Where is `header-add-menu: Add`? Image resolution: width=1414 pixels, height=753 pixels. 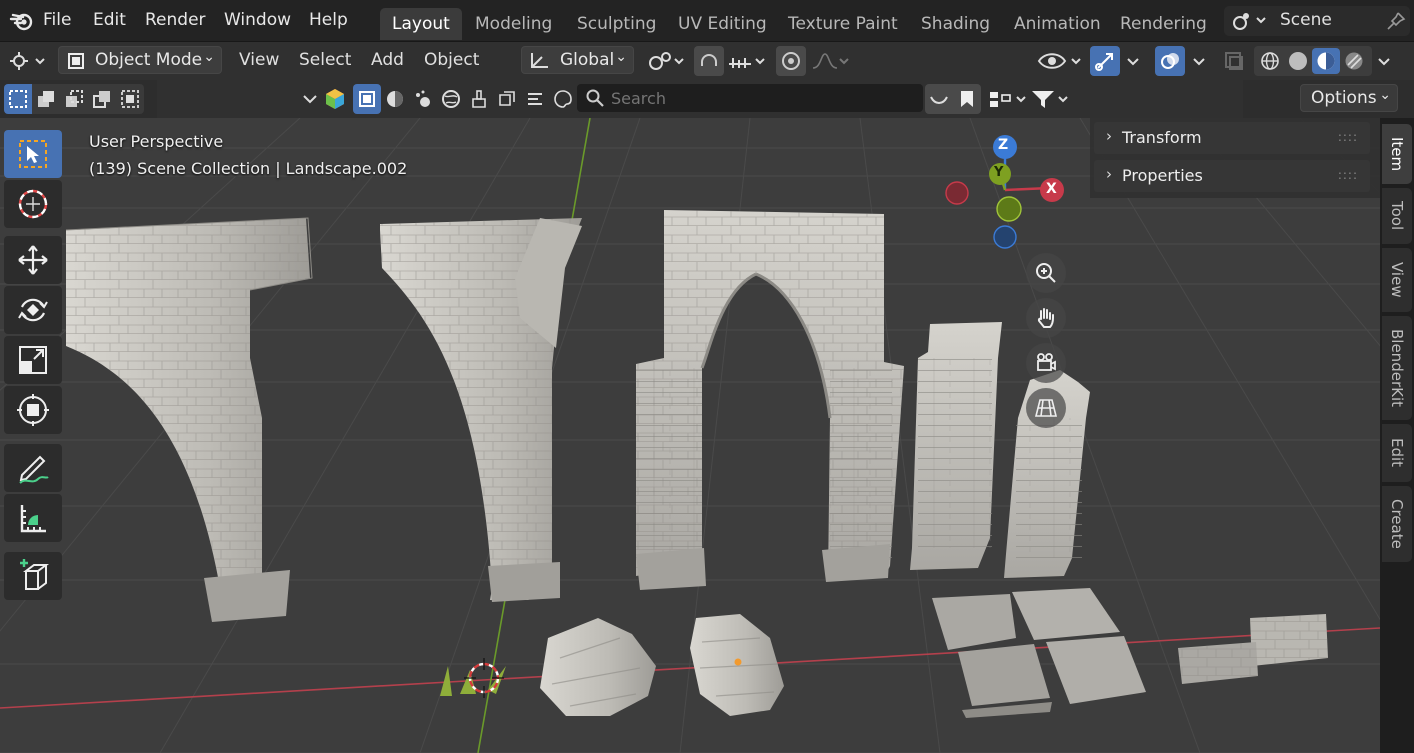
header-add-menu: Add is located at coordinates (387, 60).